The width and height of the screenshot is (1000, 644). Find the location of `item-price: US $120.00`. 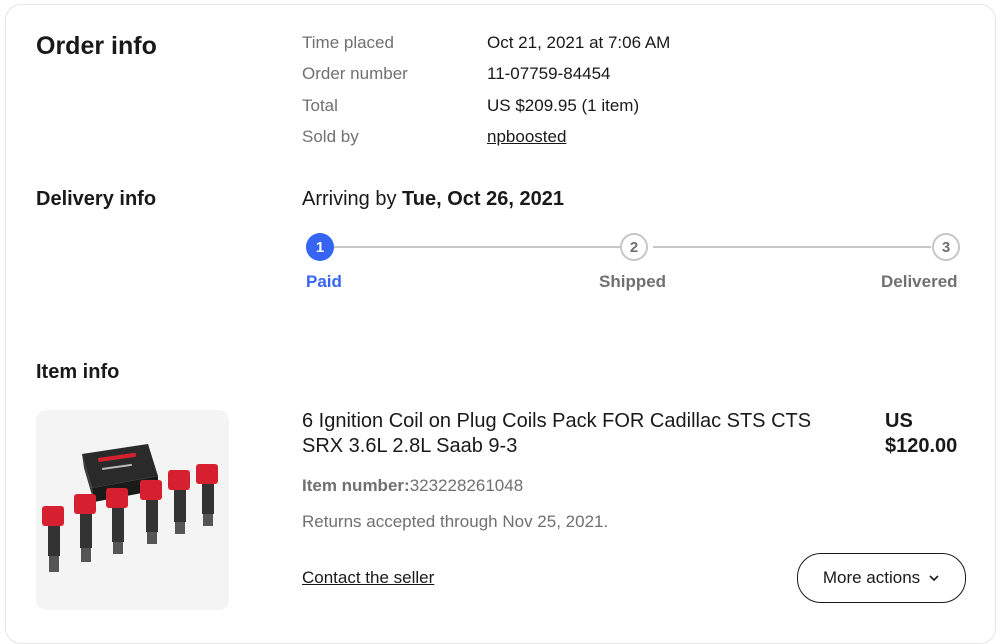

item-price: US $120.00 is located at coordinates (935, 434).